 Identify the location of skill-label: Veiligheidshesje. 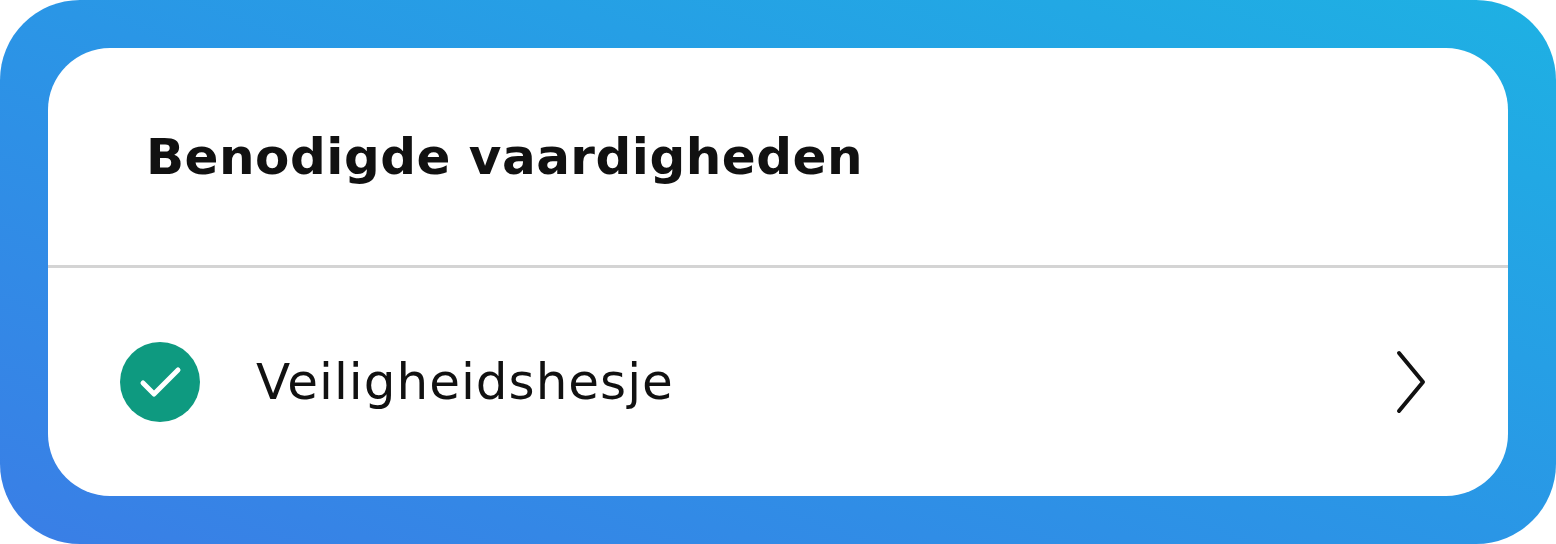
(826, 382).